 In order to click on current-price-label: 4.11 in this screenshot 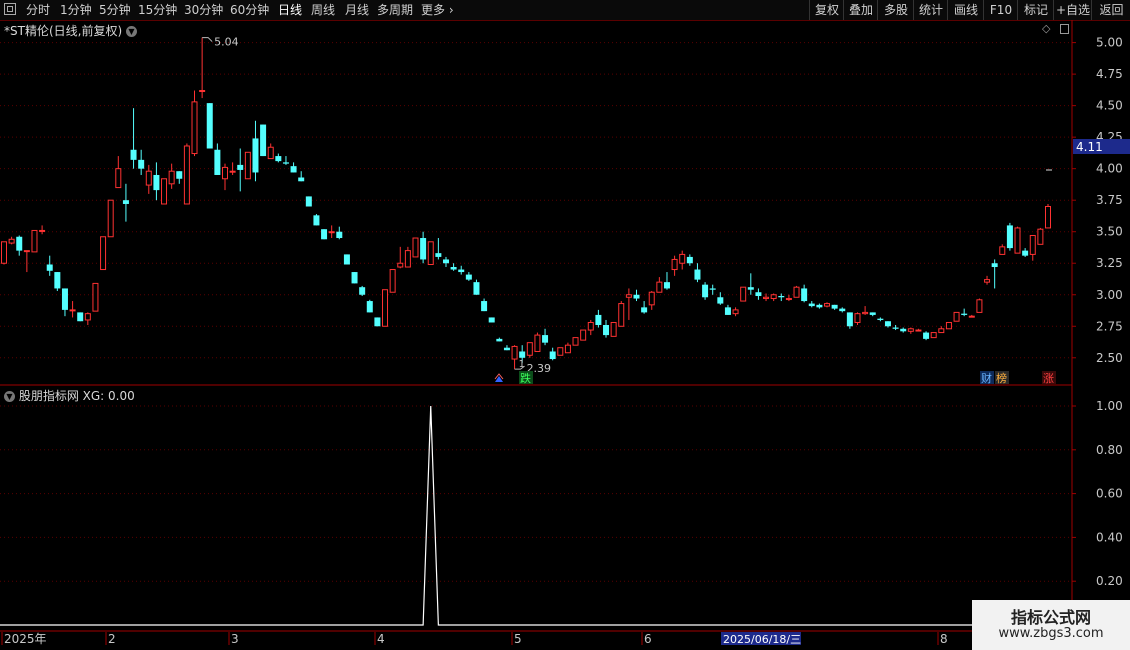, I will do `click(1089, 147)`.